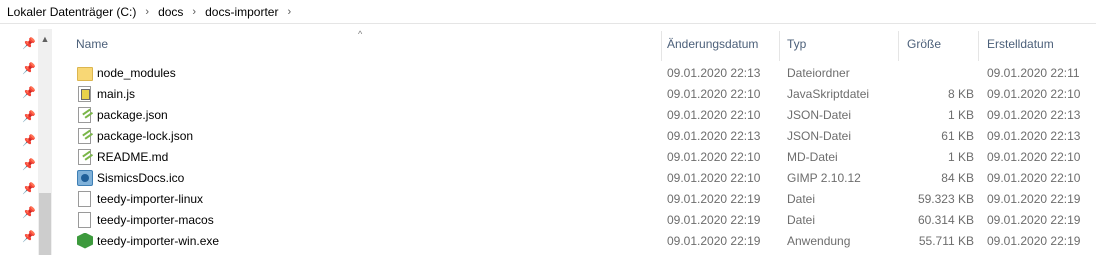  What do you see at coordinates (85, 177) in the screenshot?
I see `image-file-icon` at bounding box center [85, 177].